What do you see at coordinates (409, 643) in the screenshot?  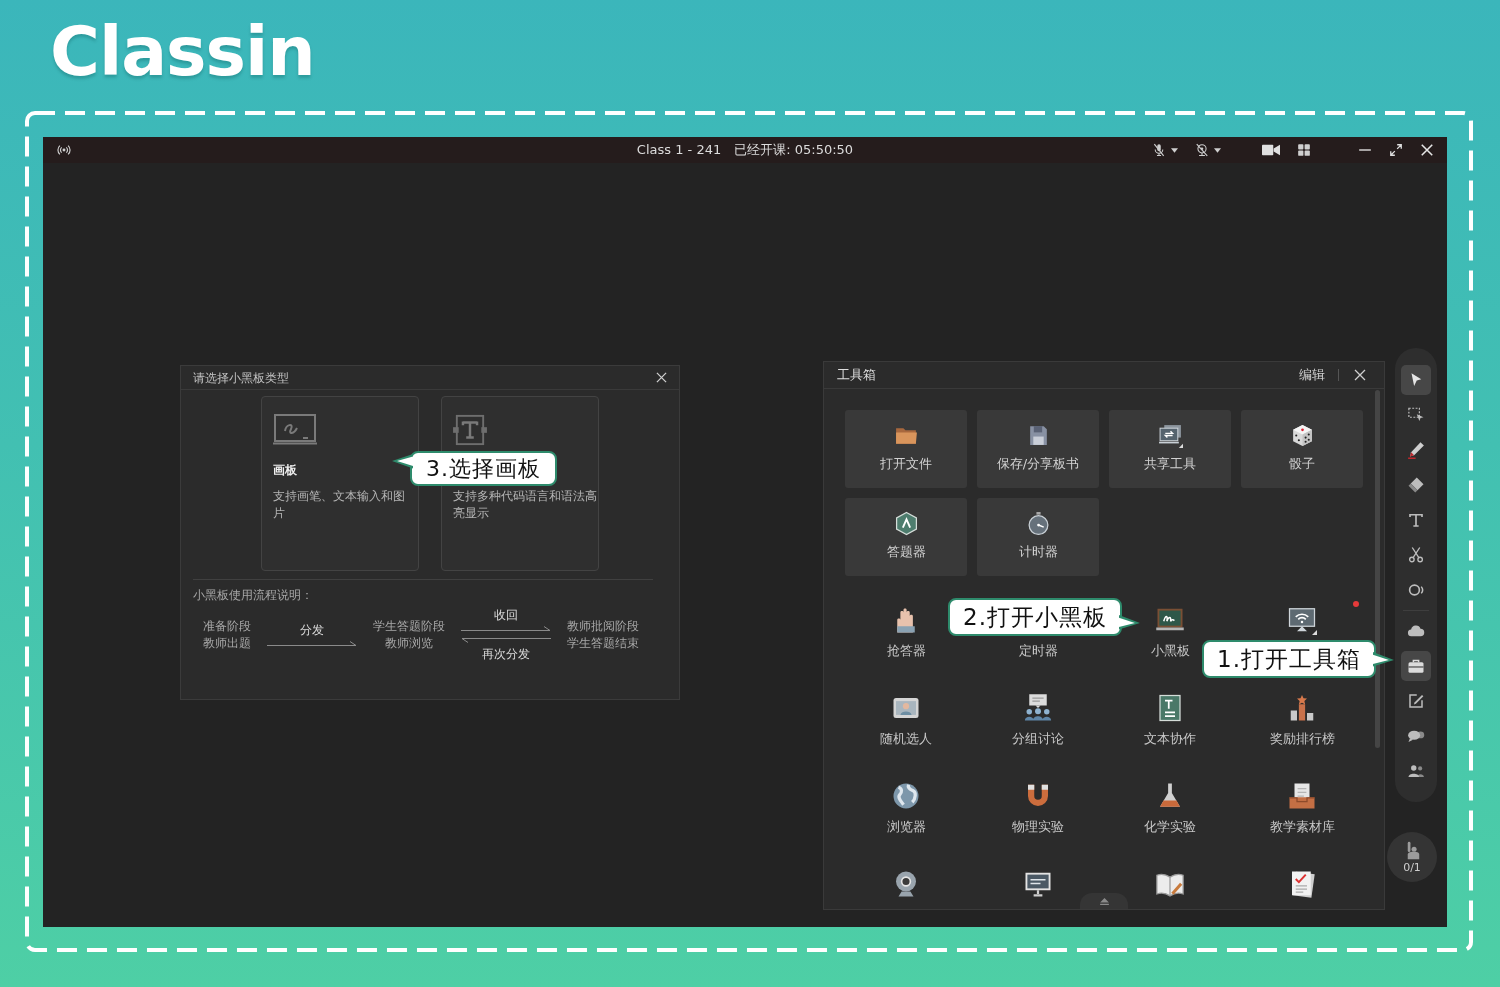 I see `flow-step-text: 教师浏览` at bounding box center [409, 643].